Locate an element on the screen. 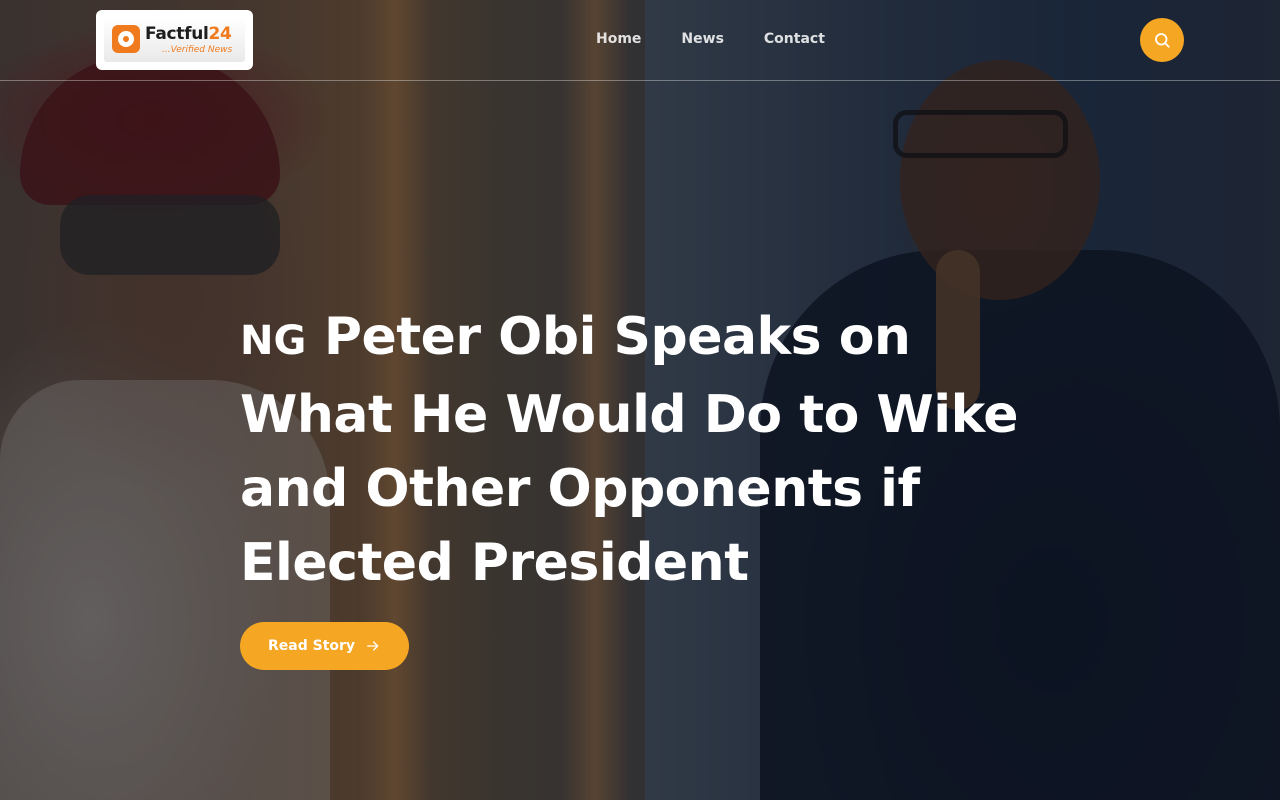  search-icon is located at coordinates (1162, 40).